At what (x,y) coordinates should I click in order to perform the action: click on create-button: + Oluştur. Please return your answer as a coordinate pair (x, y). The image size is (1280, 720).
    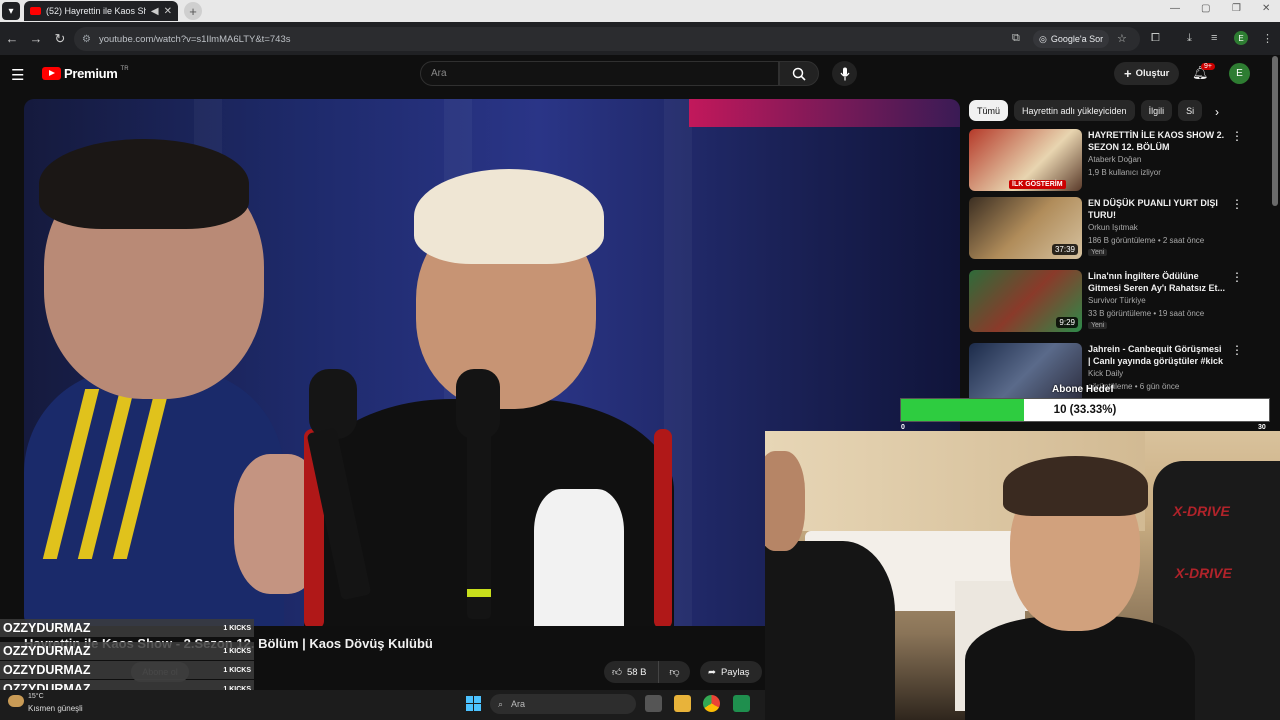
    Looking at the image, I should click on (1147, 73).